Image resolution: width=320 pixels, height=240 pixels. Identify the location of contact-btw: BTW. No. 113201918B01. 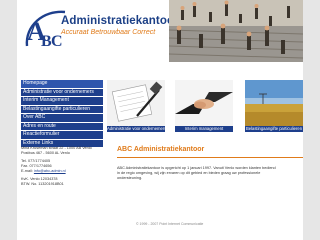
(42, 184).